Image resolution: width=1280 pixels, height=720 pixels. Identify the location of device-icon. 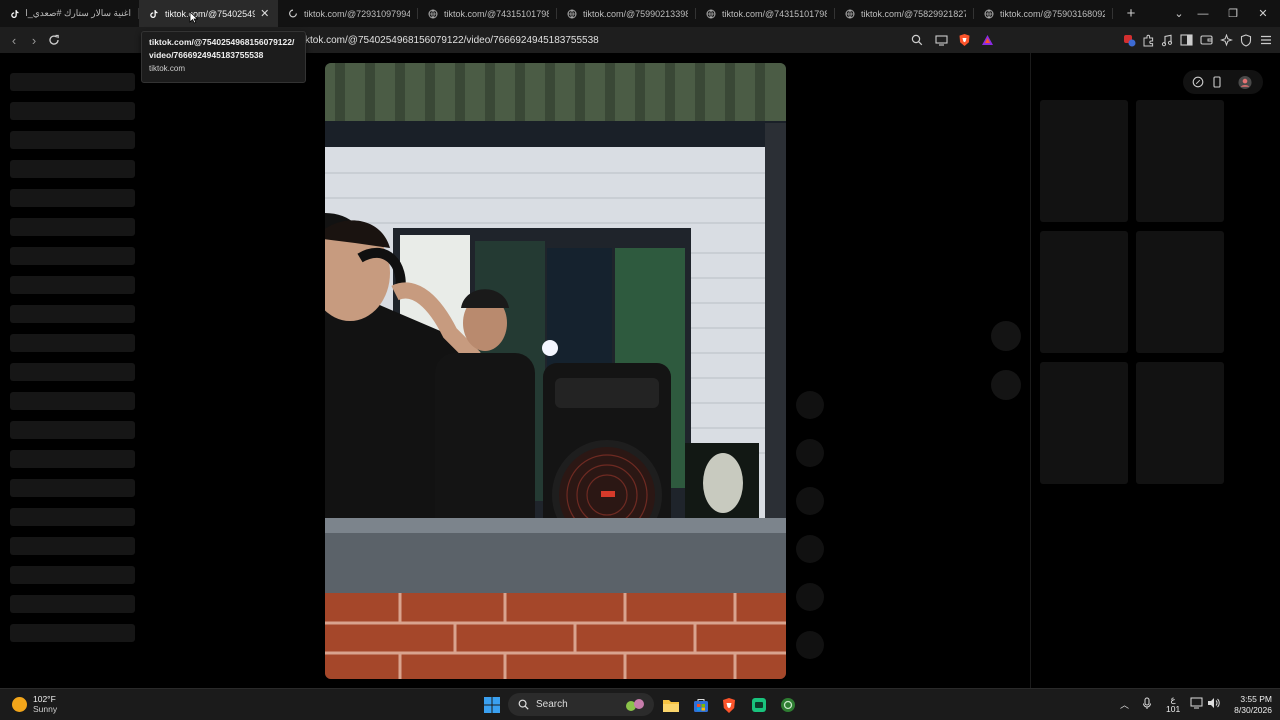
(1217, 82).